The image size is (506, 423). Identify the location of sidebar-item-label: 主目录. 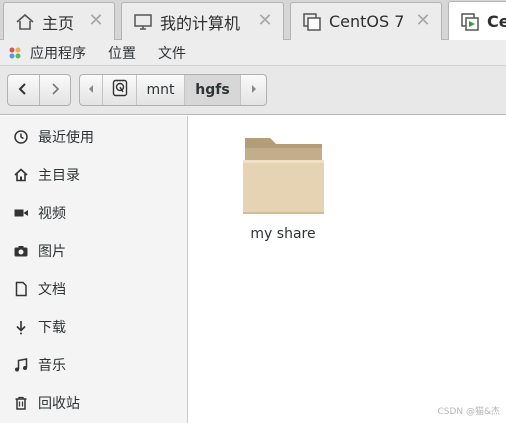
(59, 176).